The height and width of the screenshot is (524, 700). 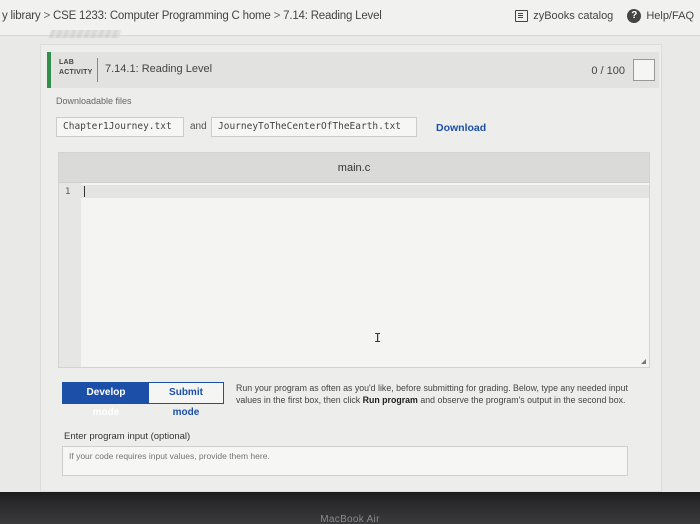 What do you see at coordinates (68, 192) in the screenshot?
I see `line-number: 1` at bounding box center [68, 192].